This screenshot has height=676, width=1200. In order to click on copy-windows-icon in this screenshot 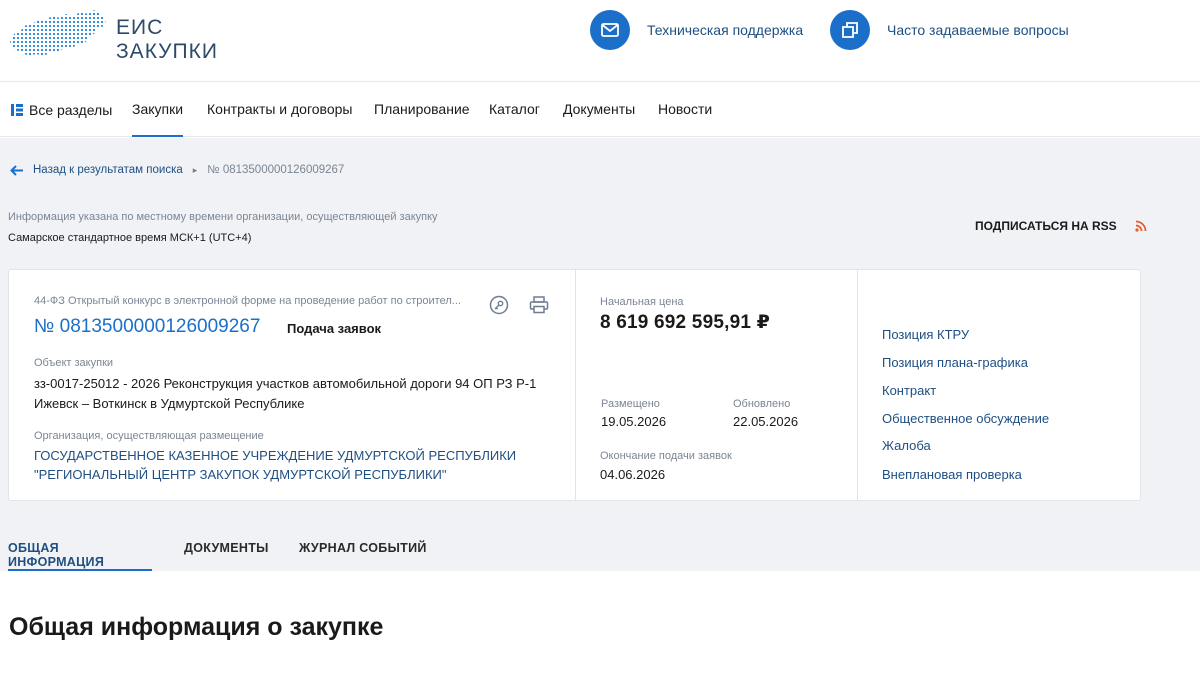, I will do `click(850, 30)`.